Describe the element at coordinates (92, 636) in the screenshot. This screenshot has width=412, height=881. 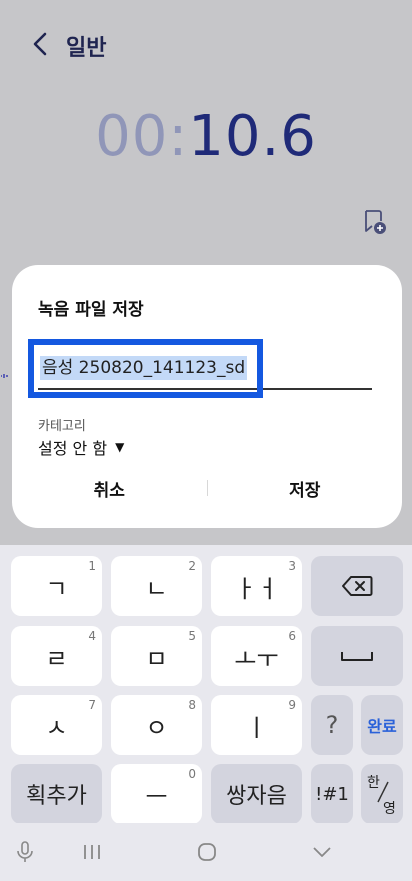
I see `key-number: 4` at that location.